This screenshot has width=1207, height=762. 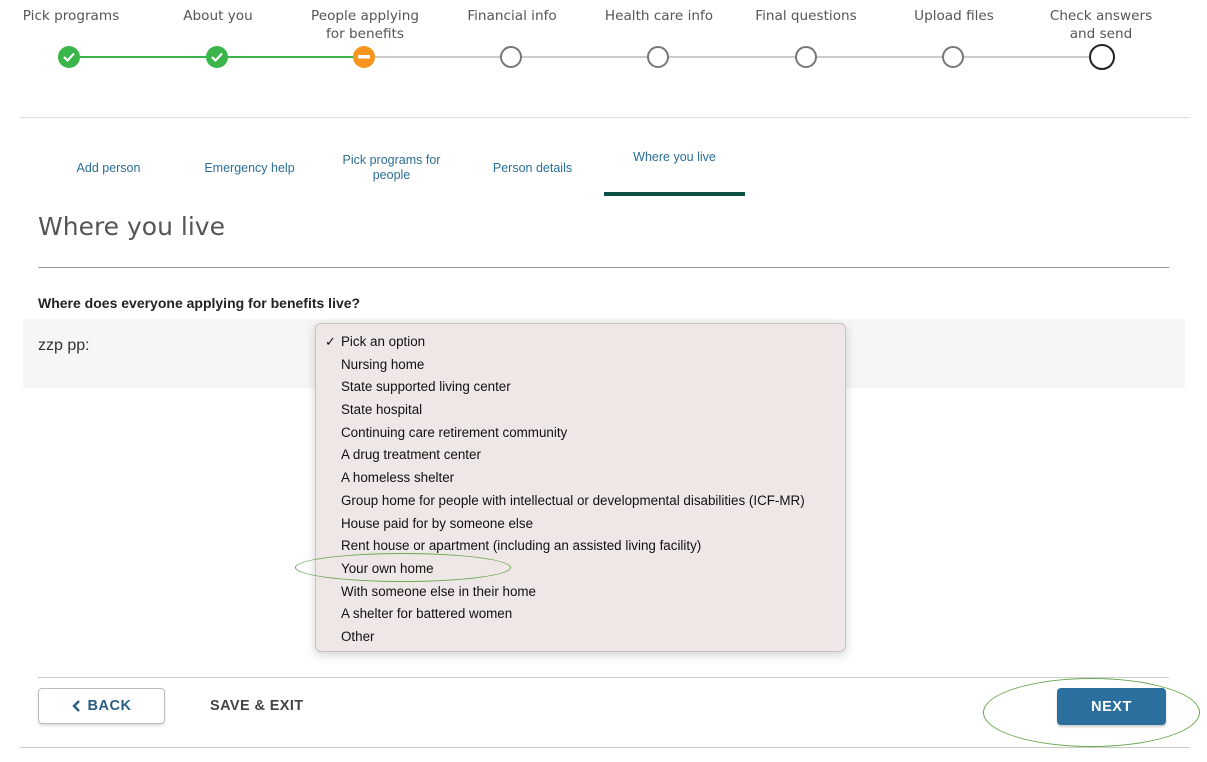 What do you see at coordinates (64, 345) in the screenshot?
I see `person-name-label: zzp pp:` at bounding box center [64, 345].